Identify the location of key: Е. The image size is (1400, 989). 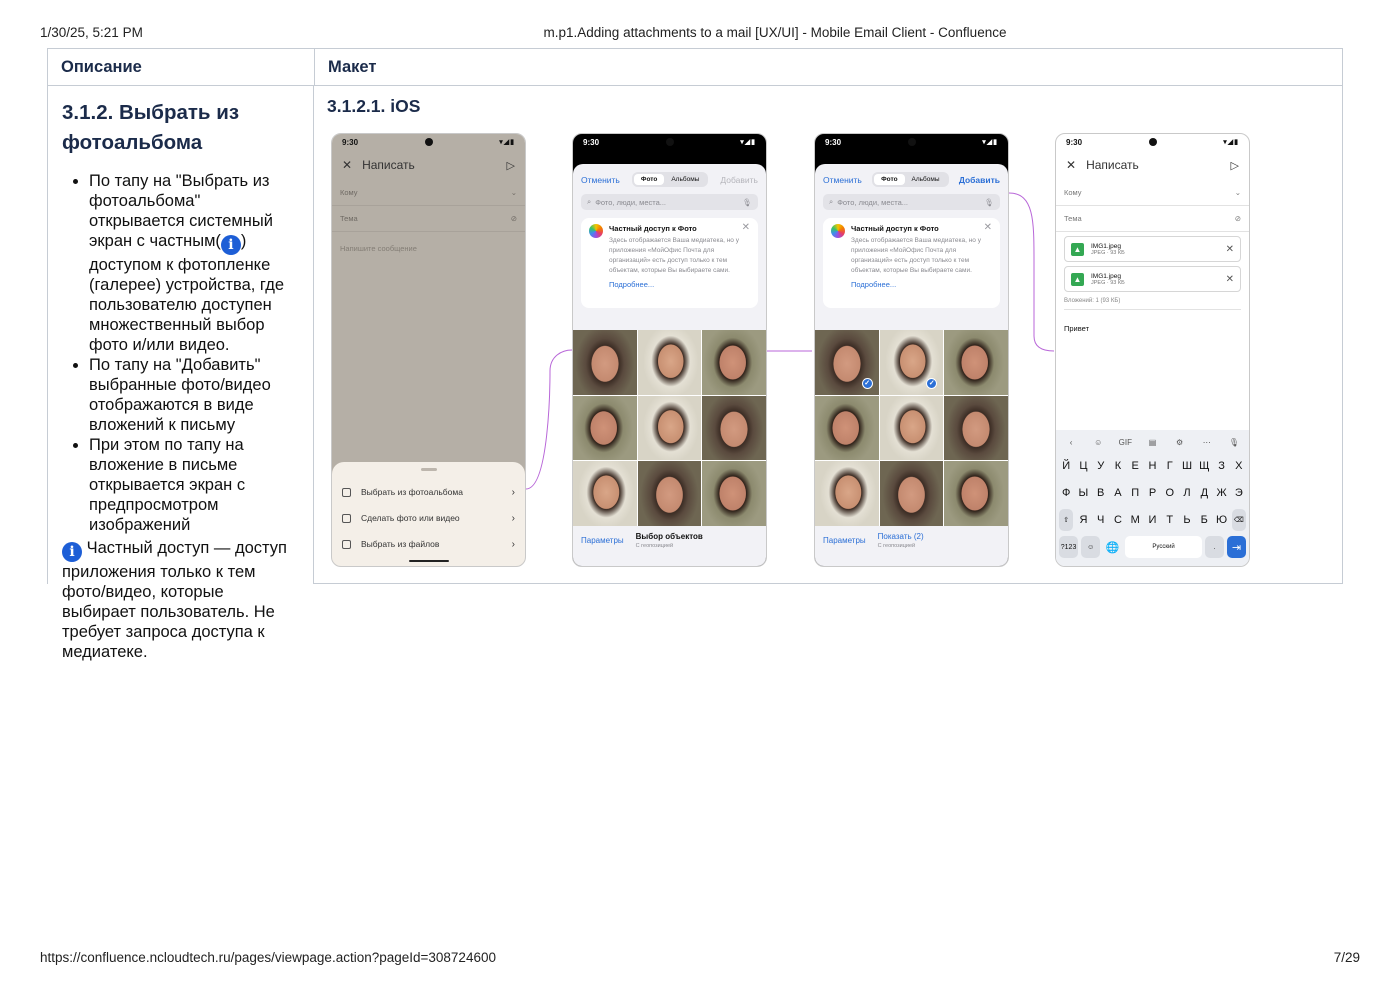
(1135, 466).